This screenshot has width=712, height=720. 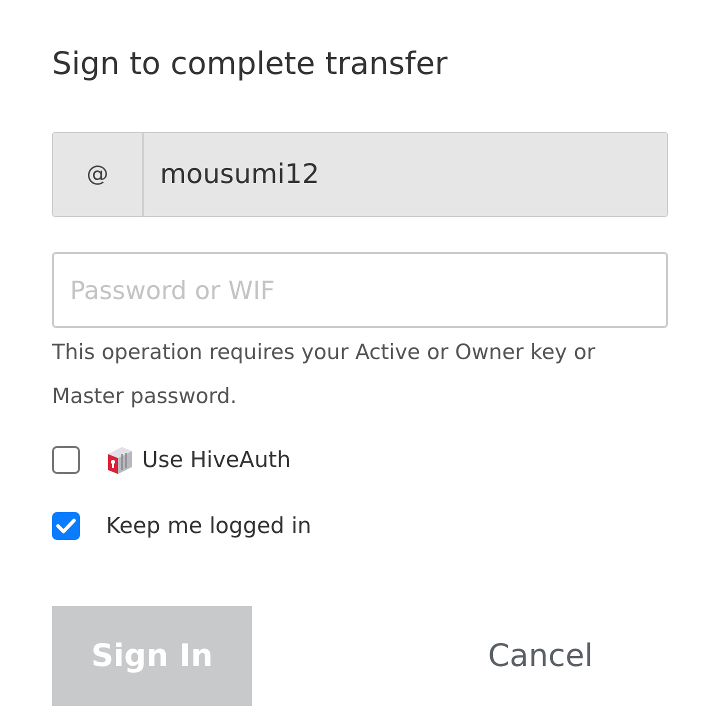 What do you see at coordinates (360, 174) in the screenshot?
I see `username-field: @ mousumi12` at bounding box center [360, 174].